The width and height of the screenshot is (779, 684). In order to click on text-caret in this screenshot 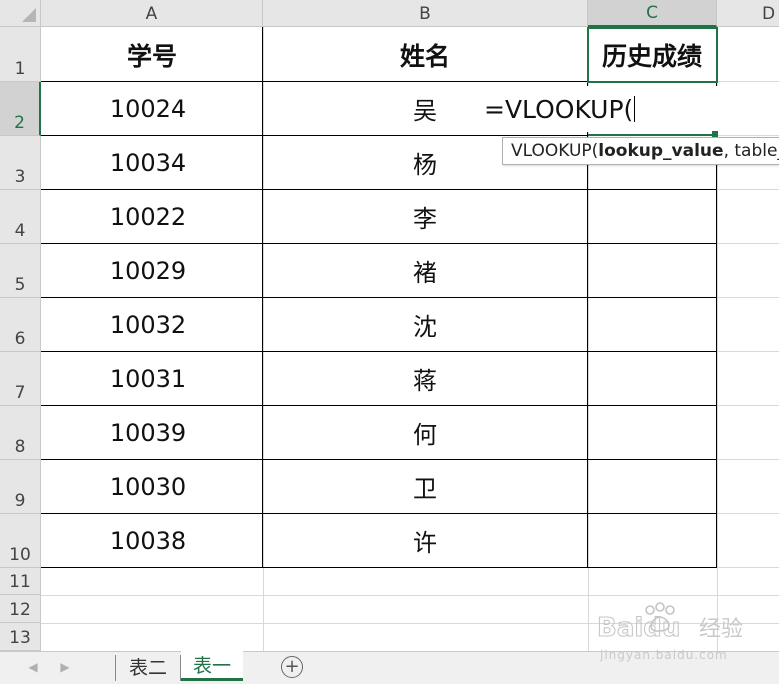, I will do `click(635, 109)`.